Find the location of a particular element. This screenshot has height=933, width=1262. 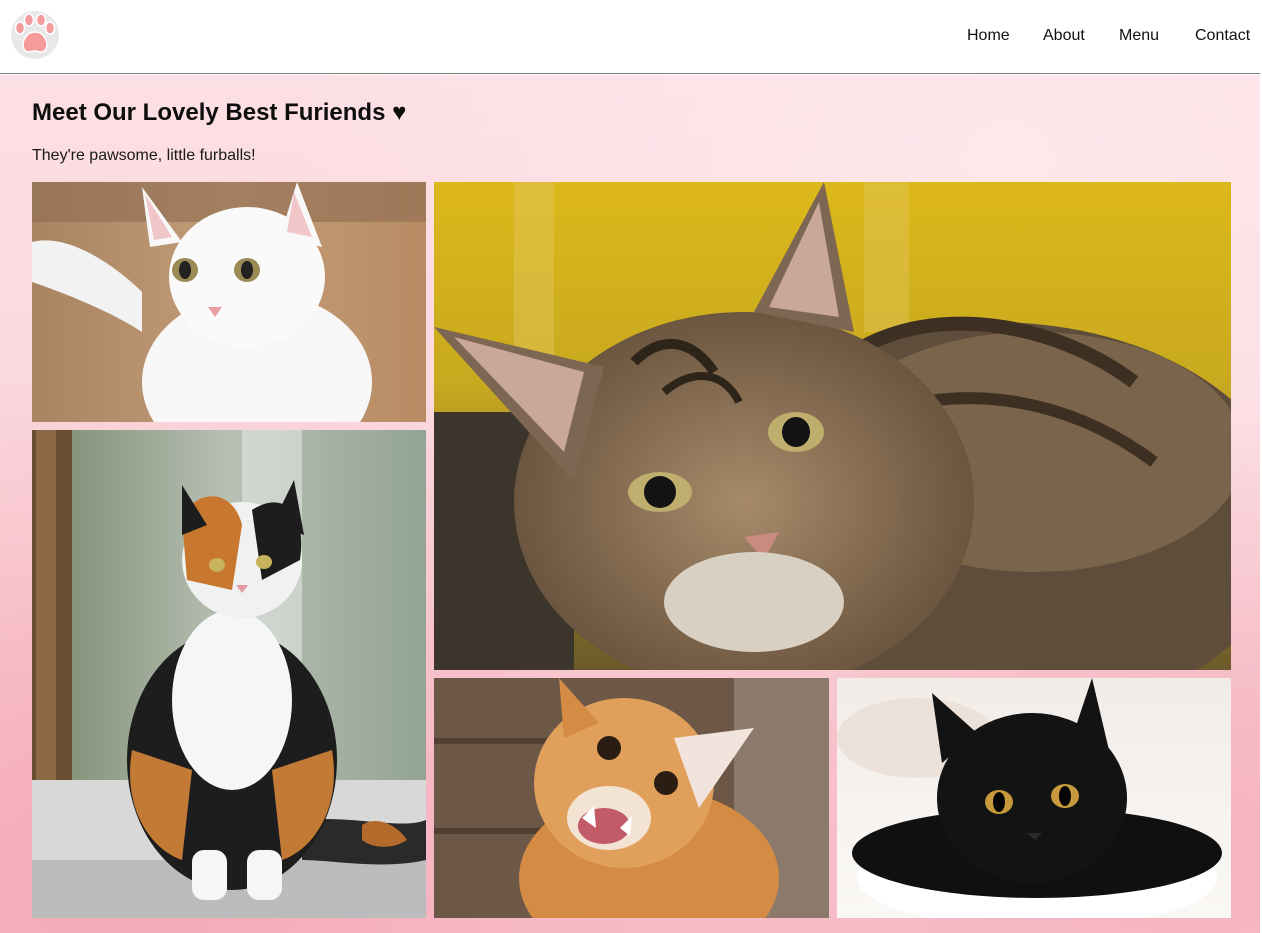

orange-cat-photo is located at coordinates (631, 798).